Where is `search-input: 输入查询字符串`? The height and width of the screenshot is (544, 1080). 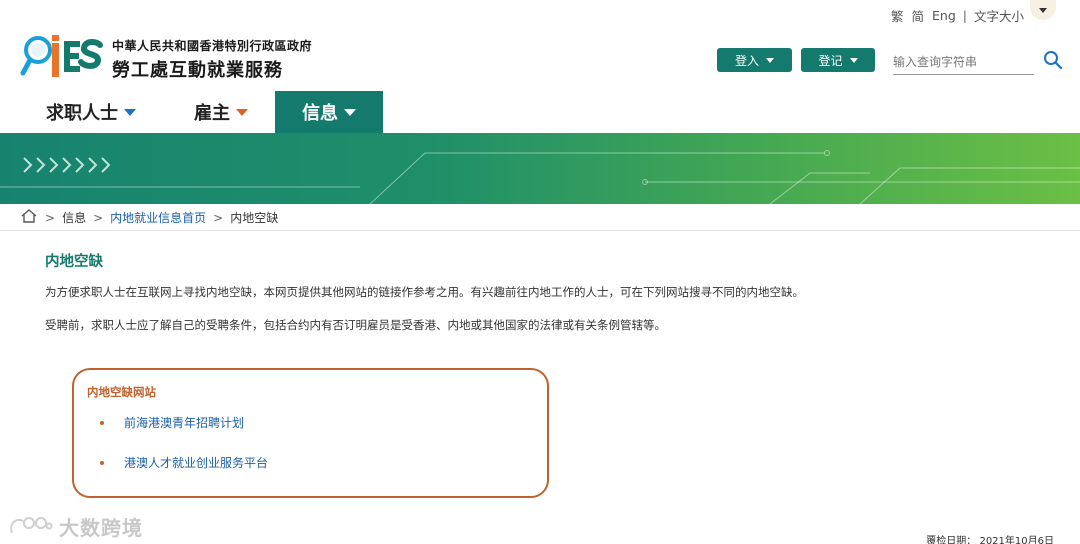 search-input: 输入查询字符串 is located at coordinates (963, 62).